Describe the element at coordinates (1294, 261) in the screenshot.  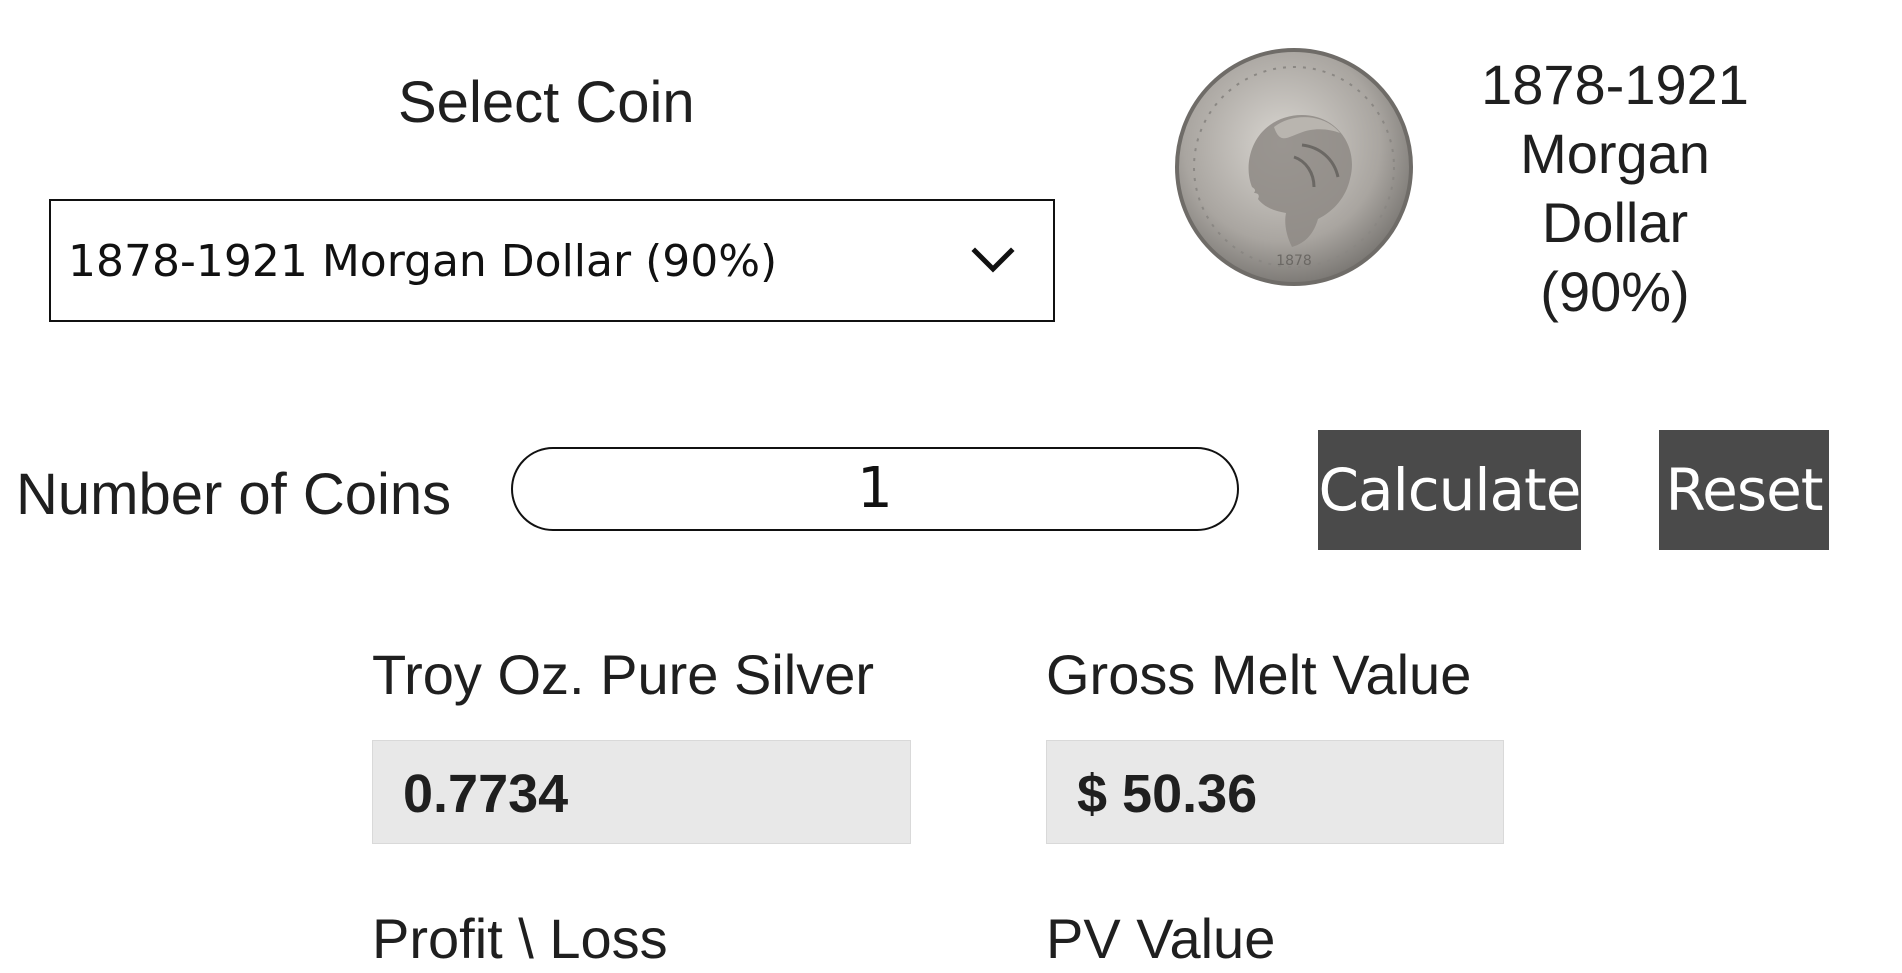
I see `svg-text: 1878` at that location.